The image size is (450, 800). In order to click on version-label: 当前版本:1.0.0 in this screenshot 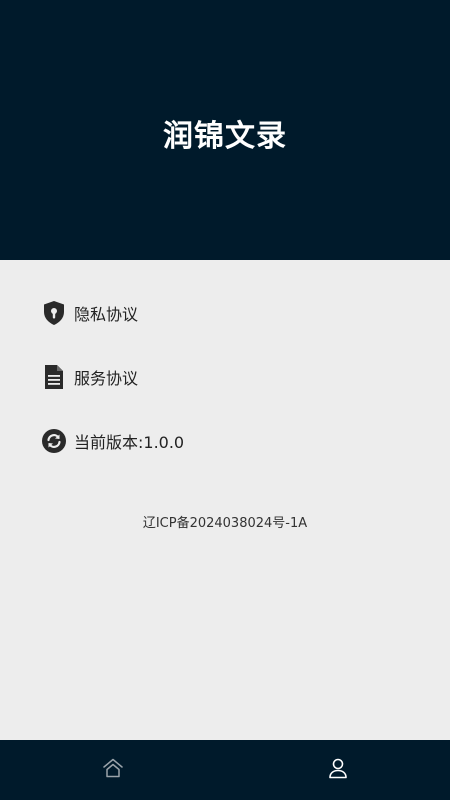, I will do `click(129, 442)`.